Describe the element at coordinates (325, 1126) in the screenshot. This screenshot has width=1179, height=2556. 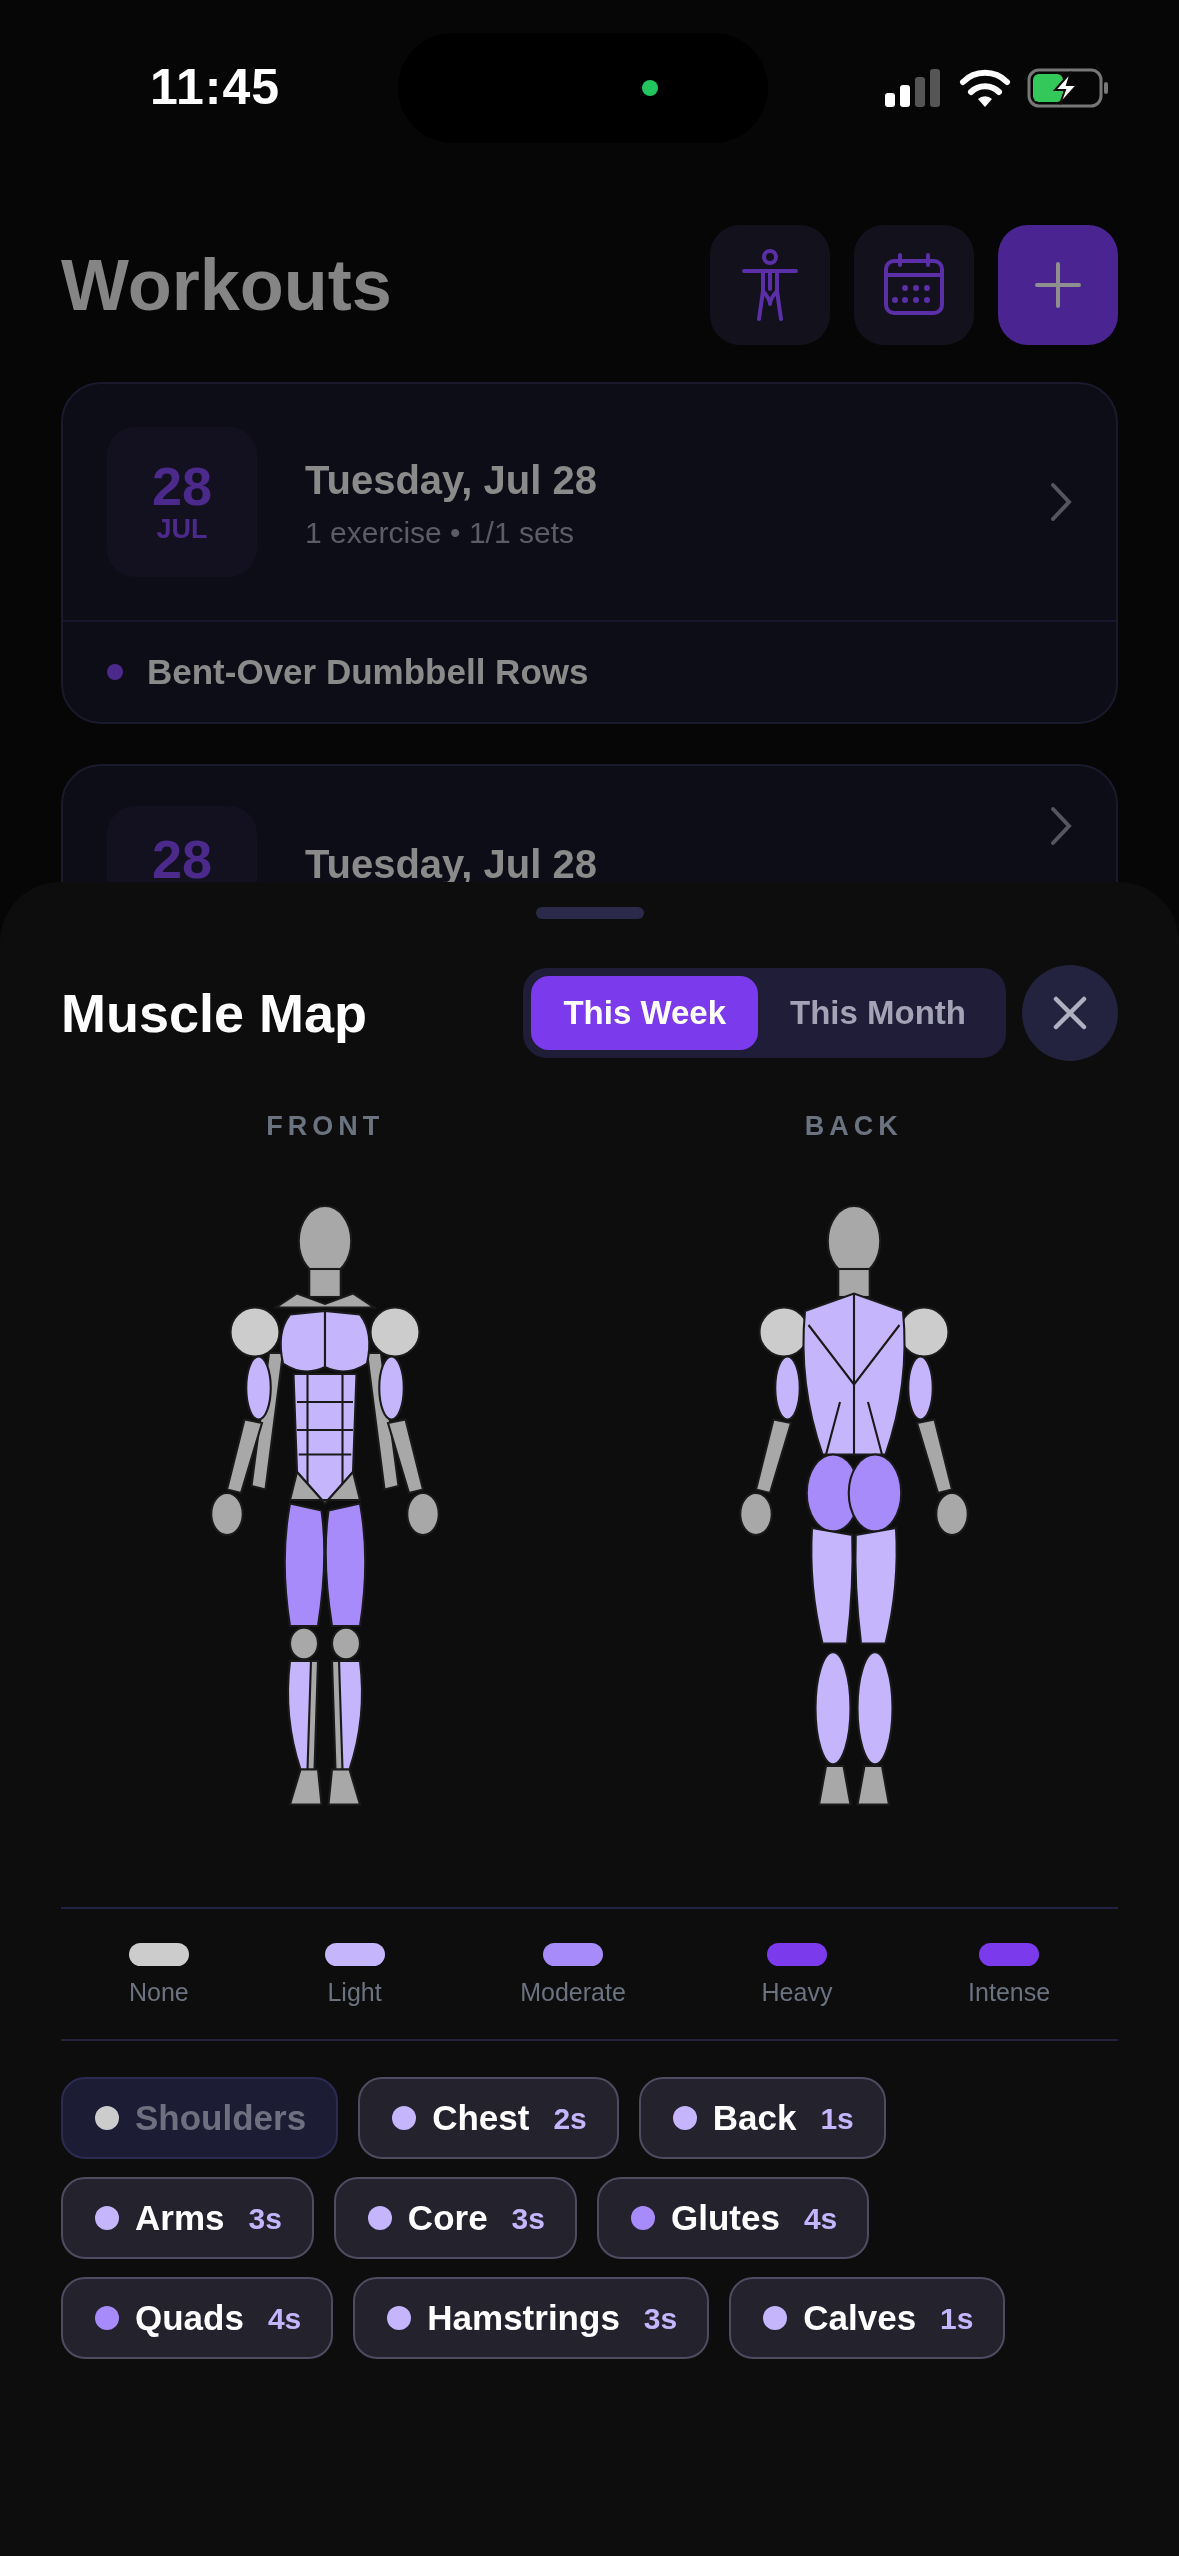
I see `view-label: FRONT` at that location.